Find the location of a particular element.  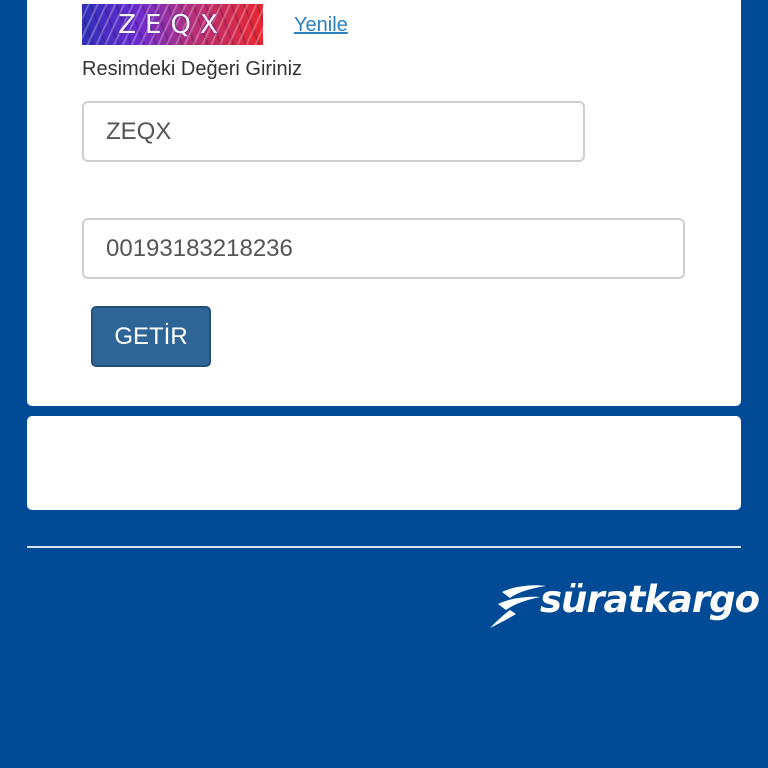

captcha-image: ZEQX is located at coordinates (172, 24).